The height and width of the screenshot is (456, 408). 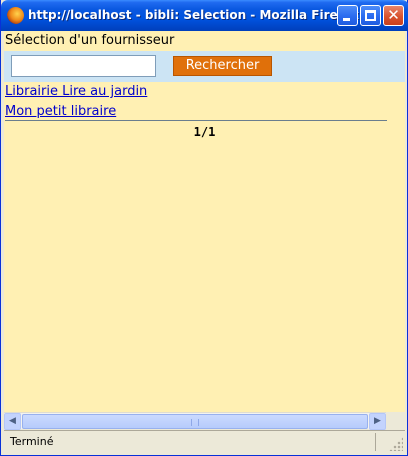 I want to click on maximize-button, so click(x=370, y=15).